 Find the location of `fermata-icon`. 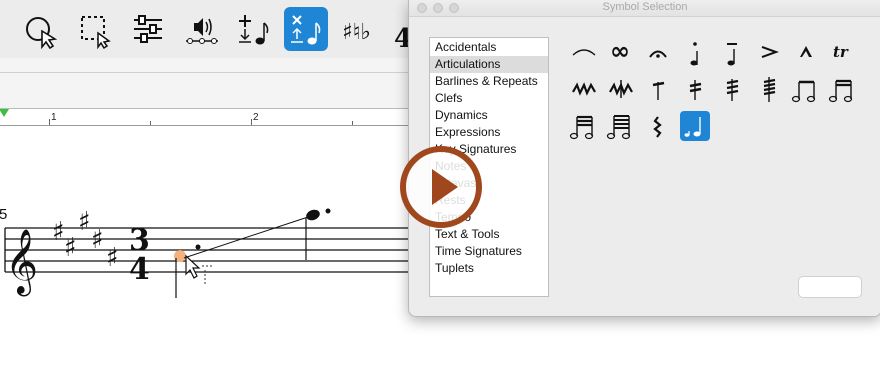

fermata-icon is located at coordinates (658, 52).